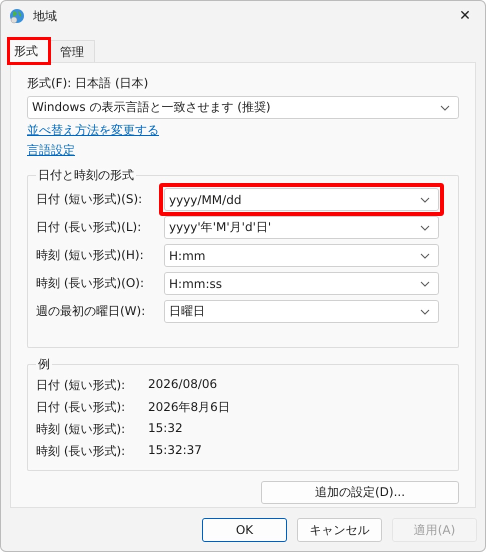 Image resolution: width=486 pixels, height=552 pixels. Describe the element at coordinates (44, 364) in the screenshot. I see `group-title: 例` at that location.